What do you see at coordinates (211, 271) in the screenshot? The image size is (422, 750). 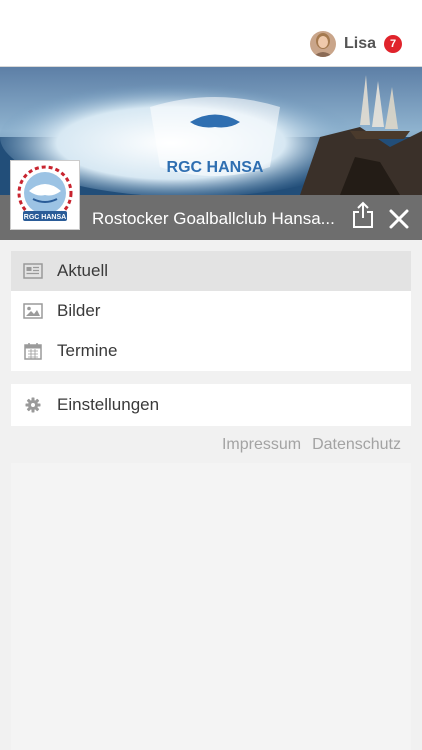 I see `menu-item-aktuell: Aktuell` at bounding box center [211, 271].